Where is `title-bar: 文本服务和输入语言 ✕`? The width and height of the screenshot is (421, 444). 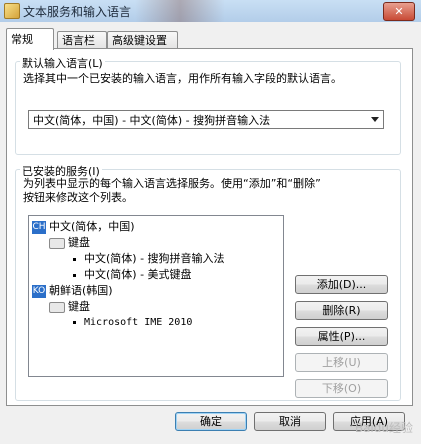
title-bar: 文本服务和输入语言 ✕ is located at coordinates (210, 11).